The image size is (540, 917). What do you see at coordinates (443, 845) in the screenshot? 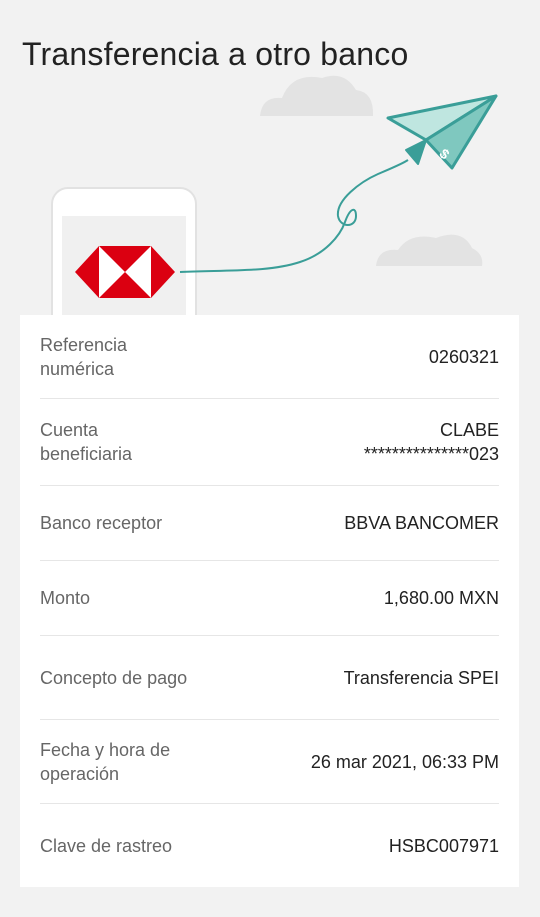
I see `detail-value: HSBC007971` at bounding box center [443, 845].